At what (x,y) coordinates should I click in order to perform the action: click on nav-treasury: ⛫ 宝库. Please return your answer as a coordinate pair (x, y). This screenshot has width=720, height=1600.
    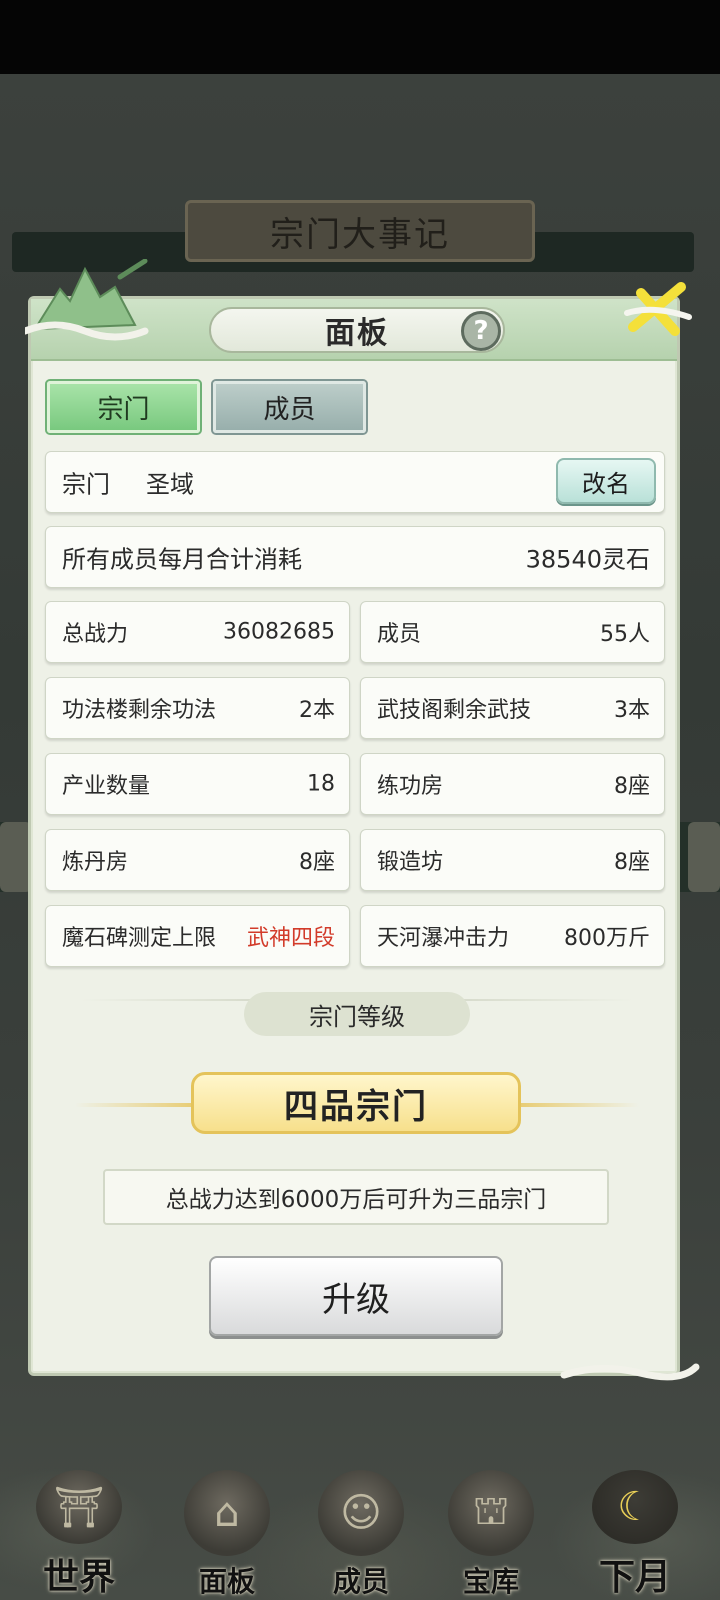
    Looking at the image, I should click on (491, 1535).